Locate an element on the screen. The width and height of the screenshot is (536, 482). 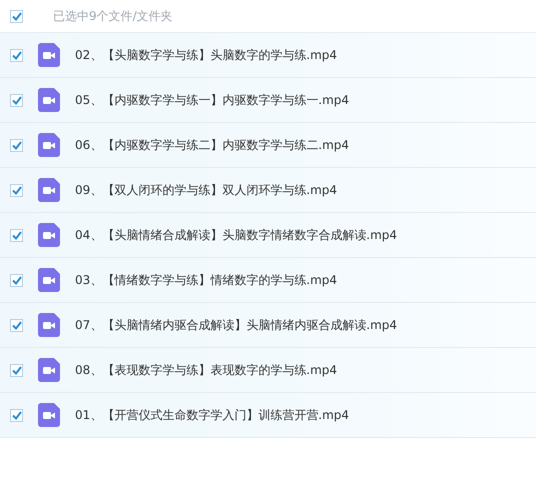
file-row: 02、【头脑数字学与练】头脑数字的学与练.mp4 is located at coordinates (268, 55).